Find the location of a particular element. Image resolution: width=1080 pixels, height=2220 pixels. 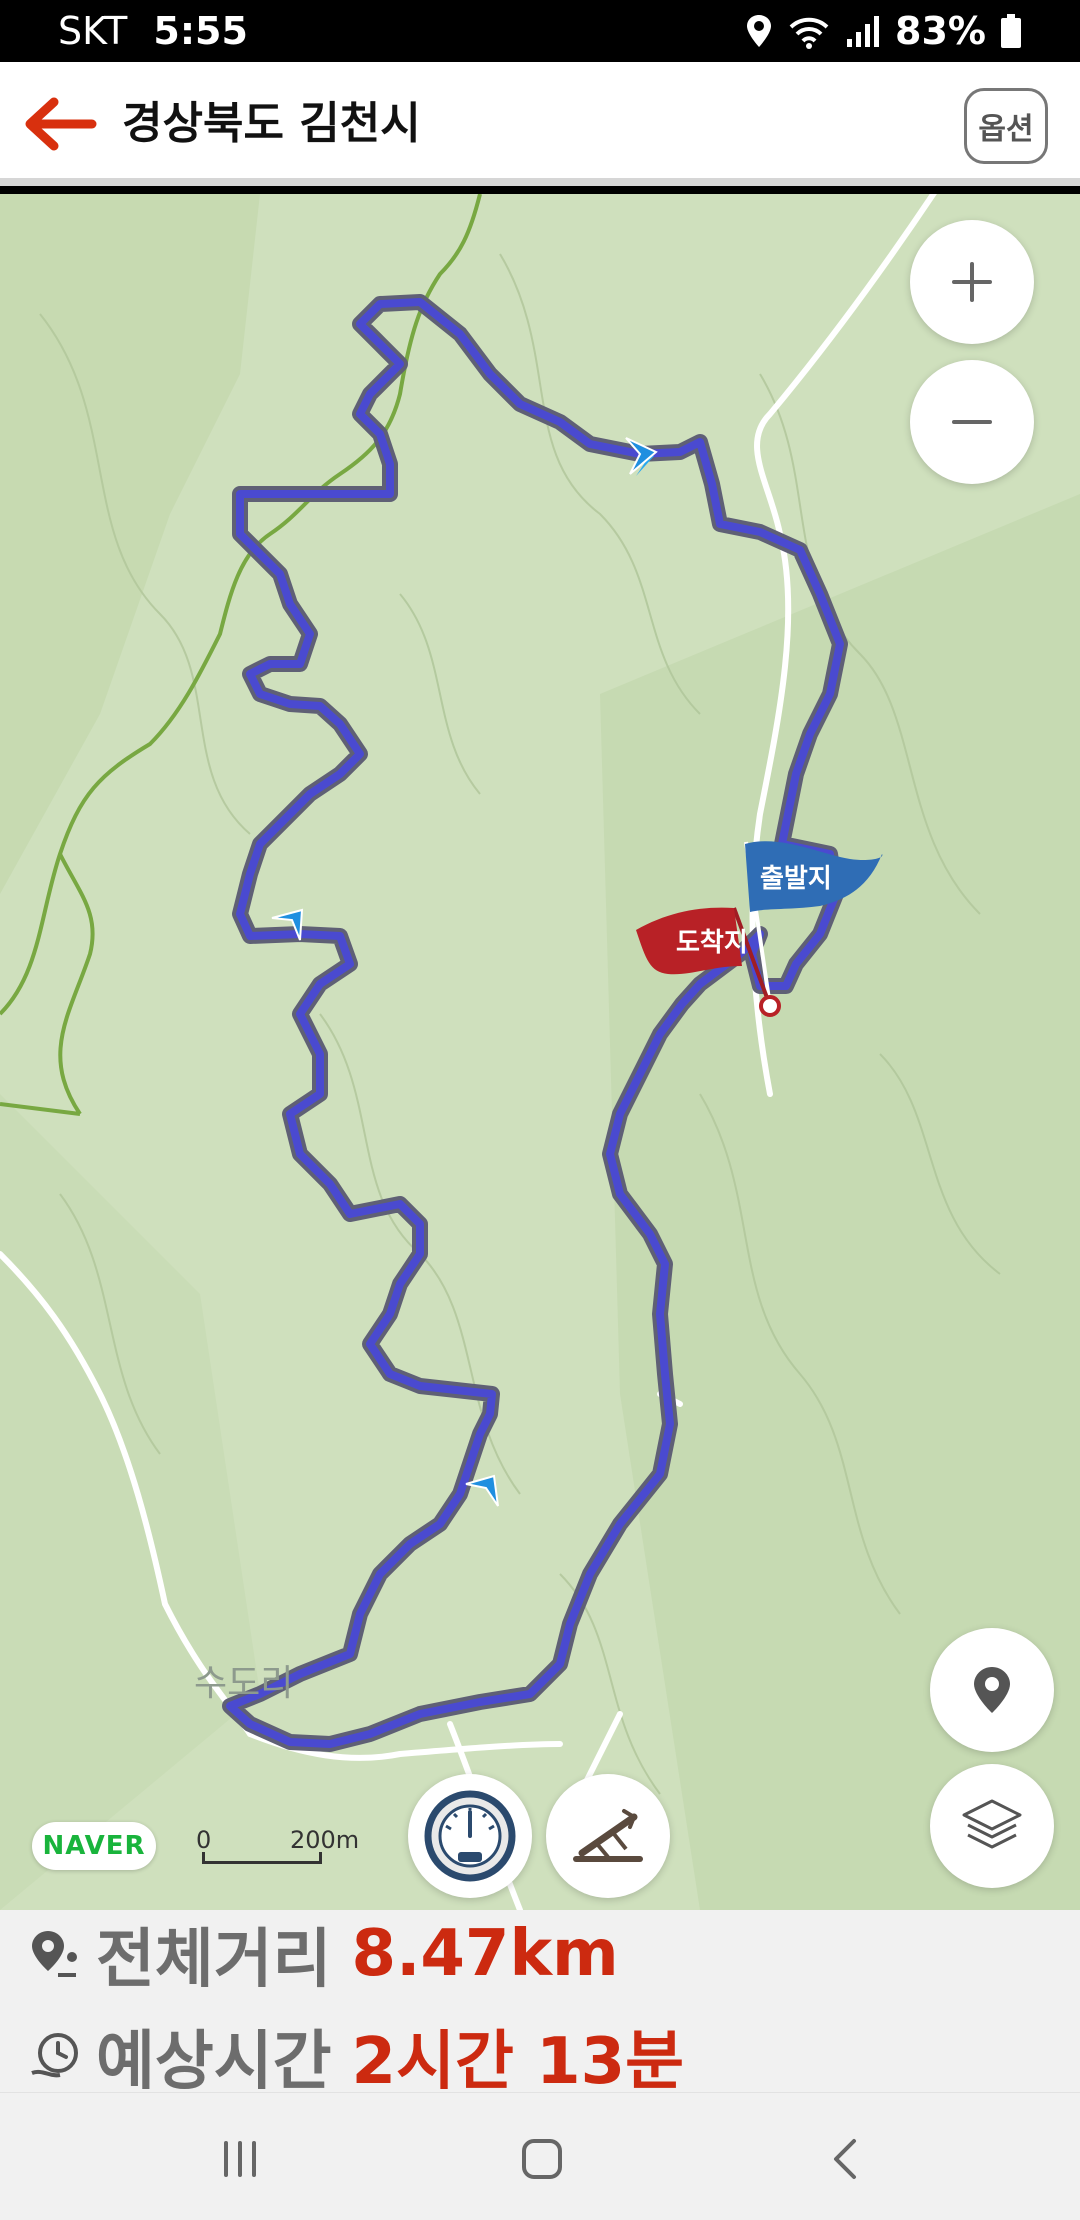

battery-percent: 83% is located at coordinates (940, 31).